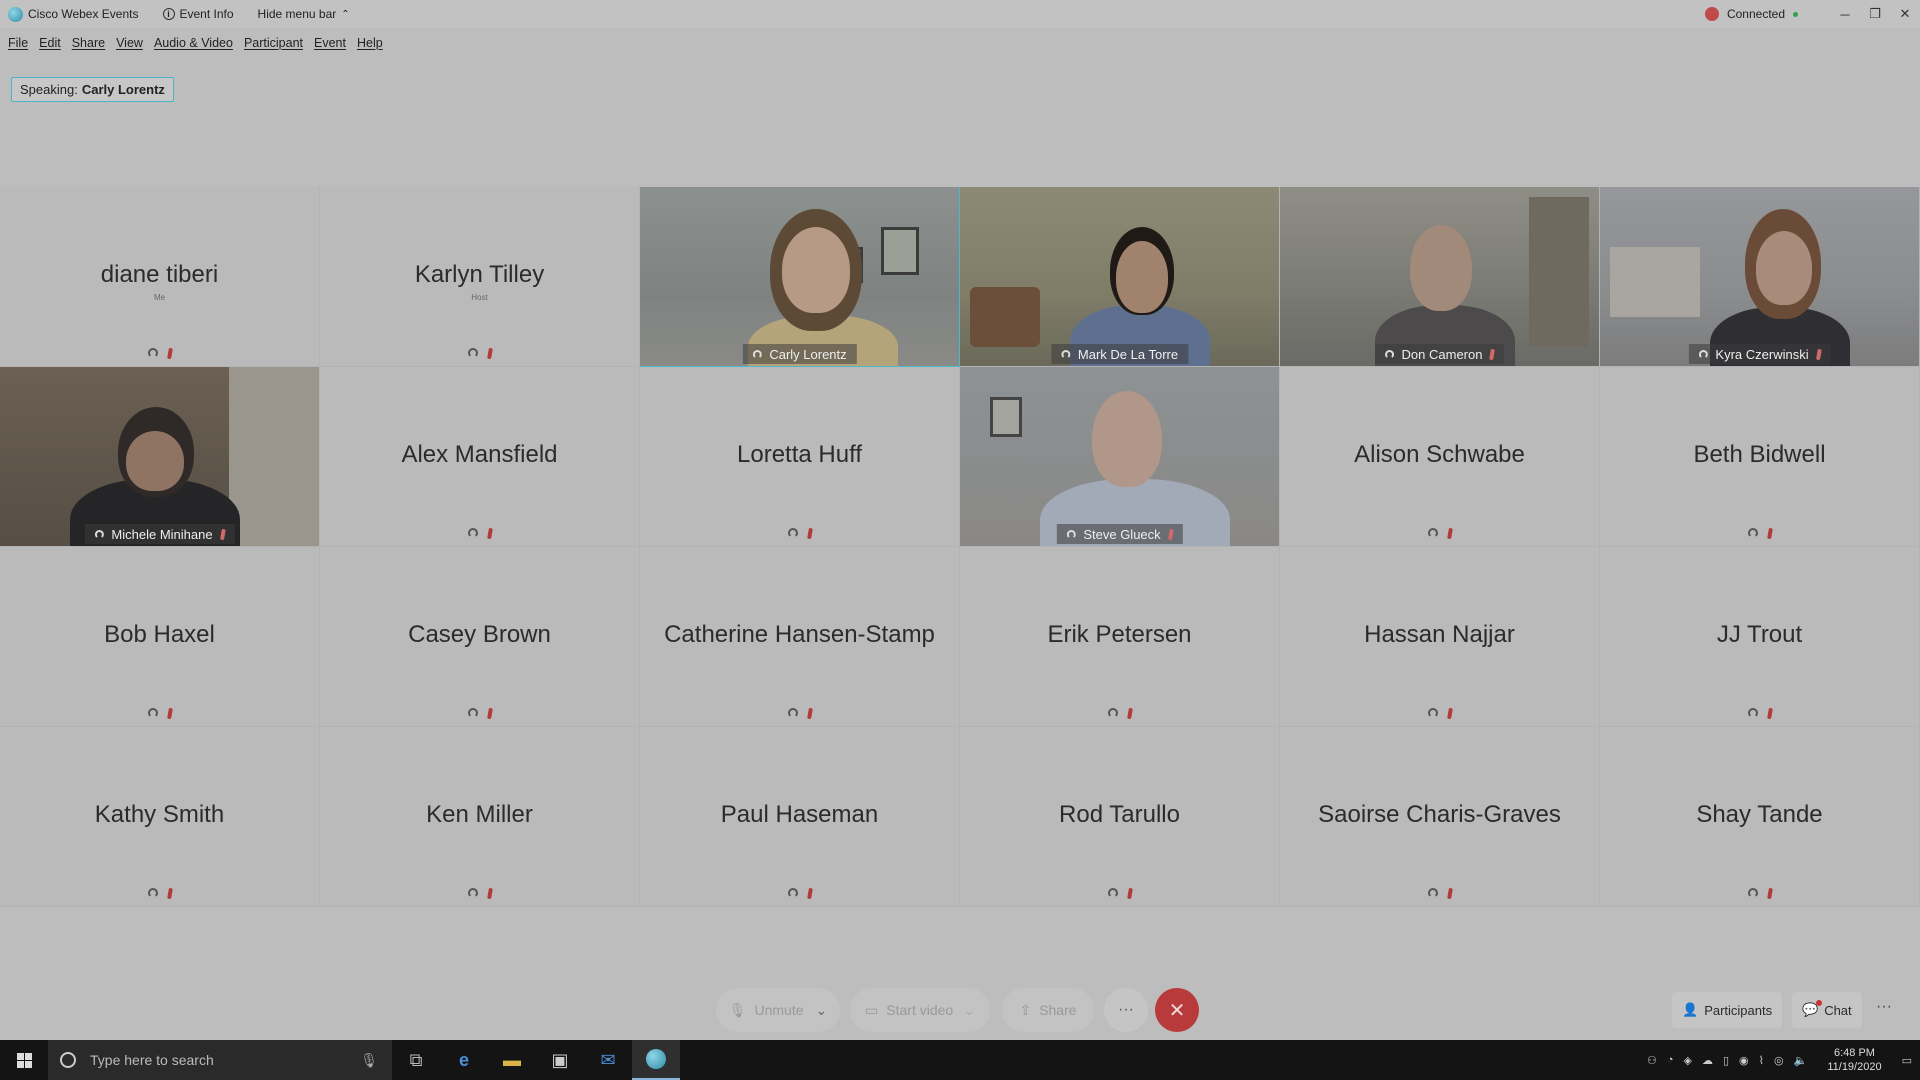  What do you see at coordinates (1120, 817) in the screenshot?
I see `participant-tile: Rod Tarullo` at bounding box center [1120, 817].